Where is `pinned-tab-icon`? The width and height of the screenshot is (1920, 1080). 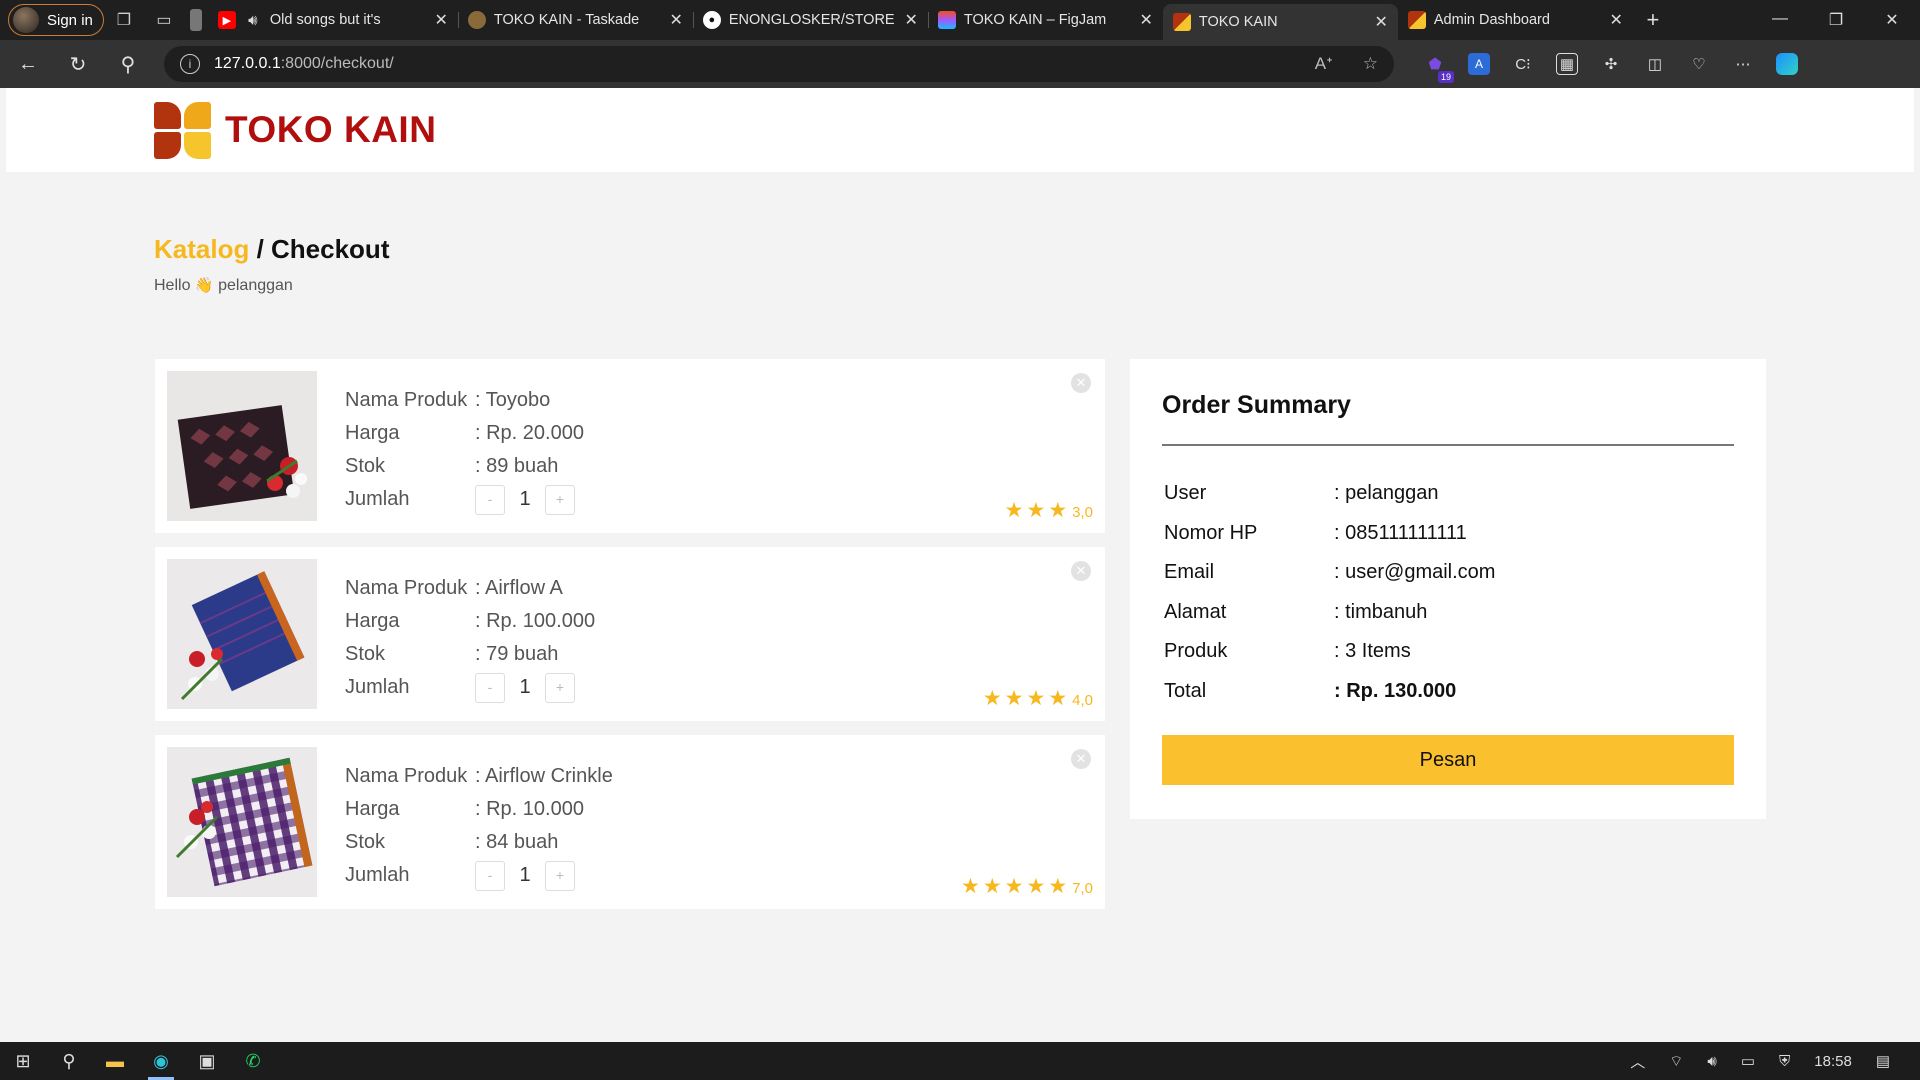 pinned-tab-icon is located at coordinates (196, 20).